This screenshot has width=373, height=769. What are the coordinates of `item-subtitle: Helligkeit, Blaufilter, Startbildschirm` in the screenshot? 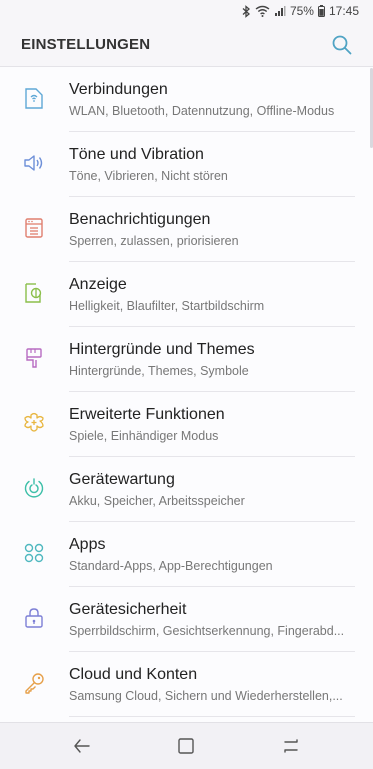 It's located at (167, 306).